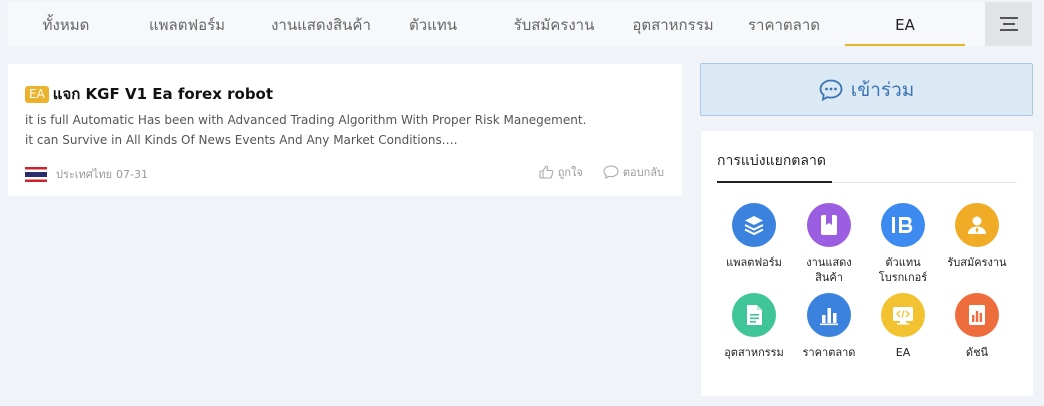 The height and width of the screenshot is (406, 1044). Describe the element at coordinates (554, 24) in the screenshot. I see `tab-recruitment: รับสมัครงาน` at that location.